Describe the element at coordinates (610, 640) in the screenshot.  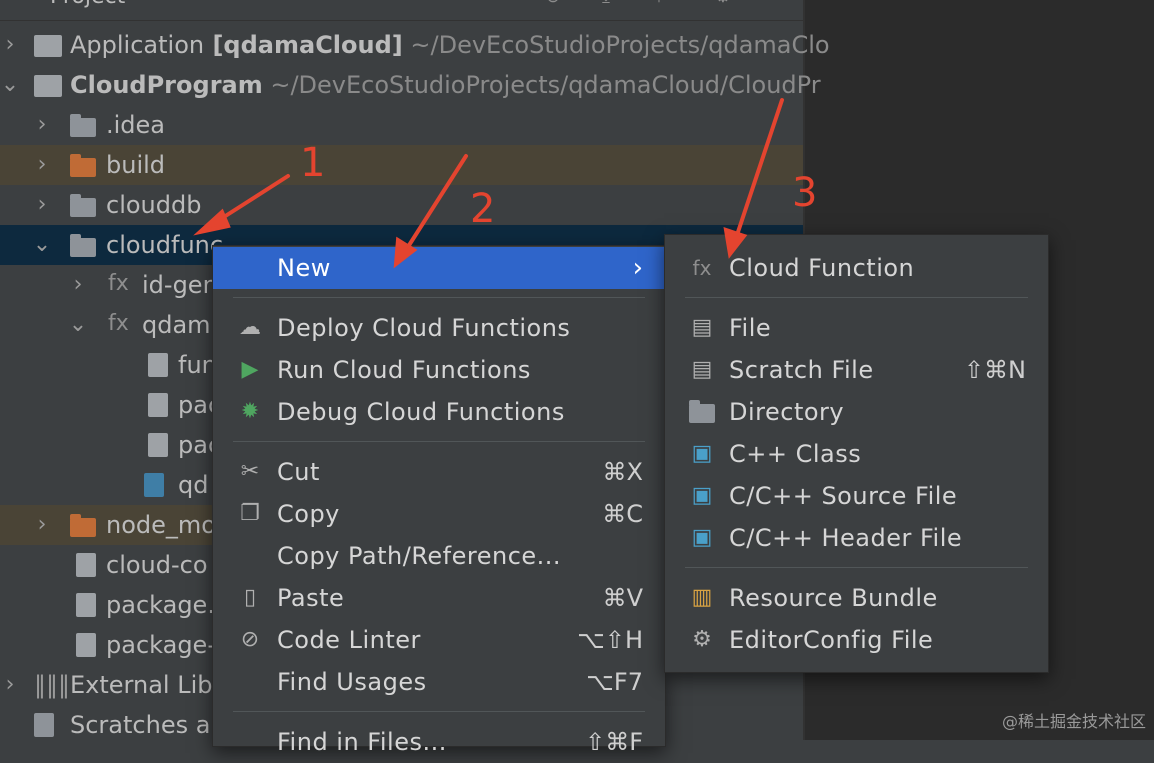
I see `shortcut-code-linter: ⌥⇧H` at that location.